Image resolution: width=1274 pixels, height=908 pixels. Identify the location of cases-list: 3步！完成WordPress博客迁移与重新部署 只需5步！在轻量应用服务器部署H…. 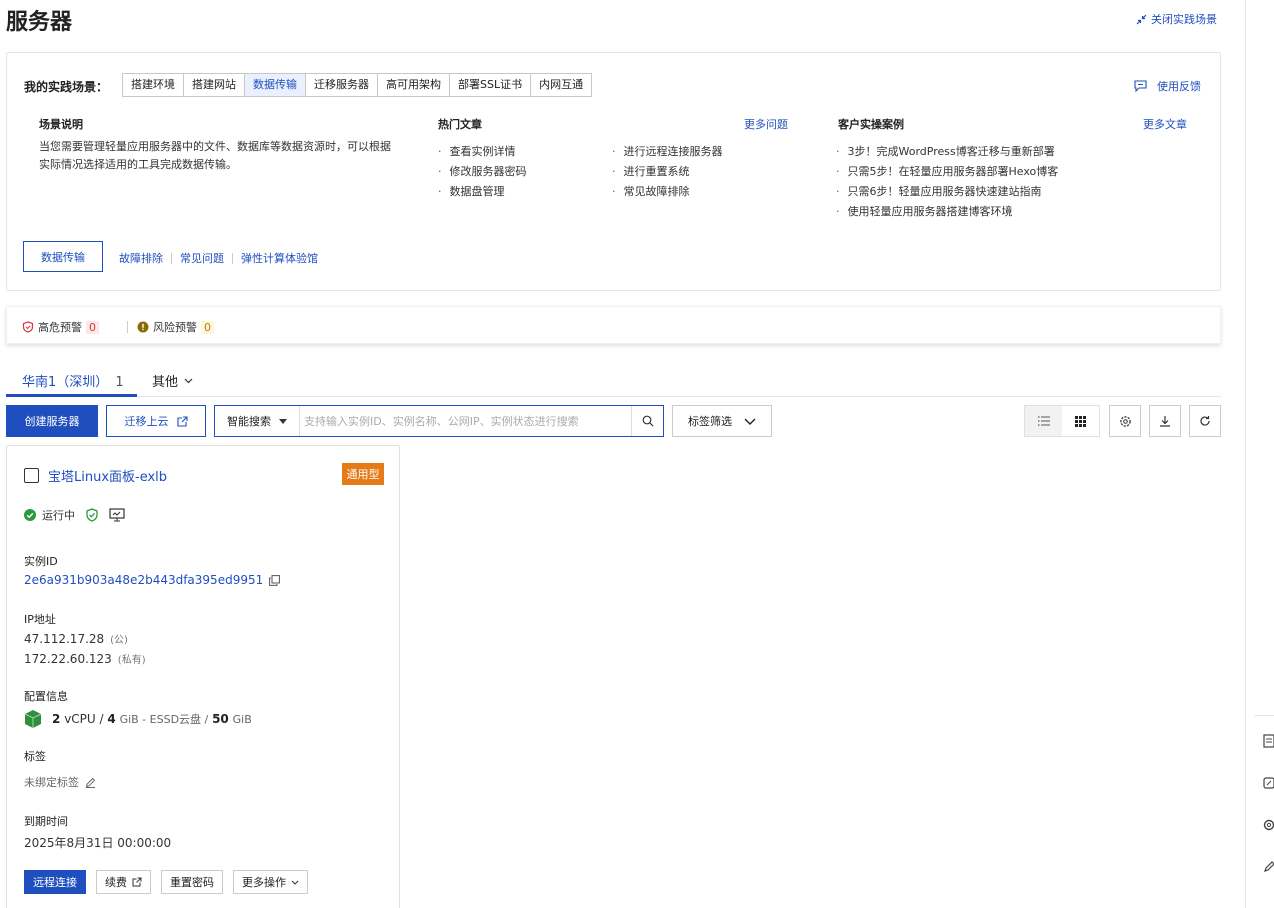
(947, 182).